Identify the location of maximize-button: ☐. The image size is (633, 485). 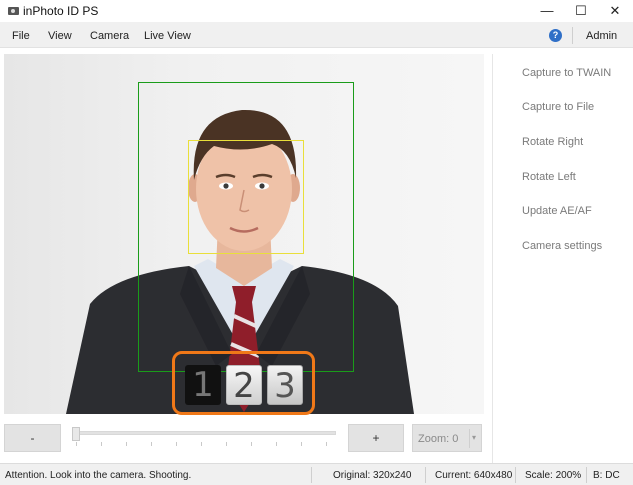
(581, 11).